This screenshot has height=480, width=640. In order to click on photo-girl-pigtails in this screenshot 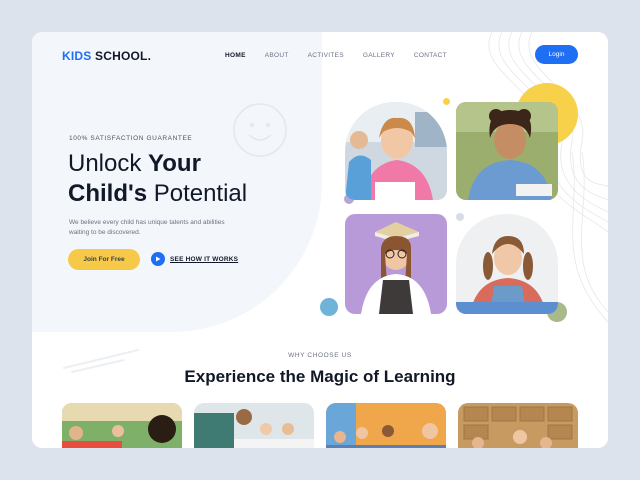, I will do `click(507, 264)`.